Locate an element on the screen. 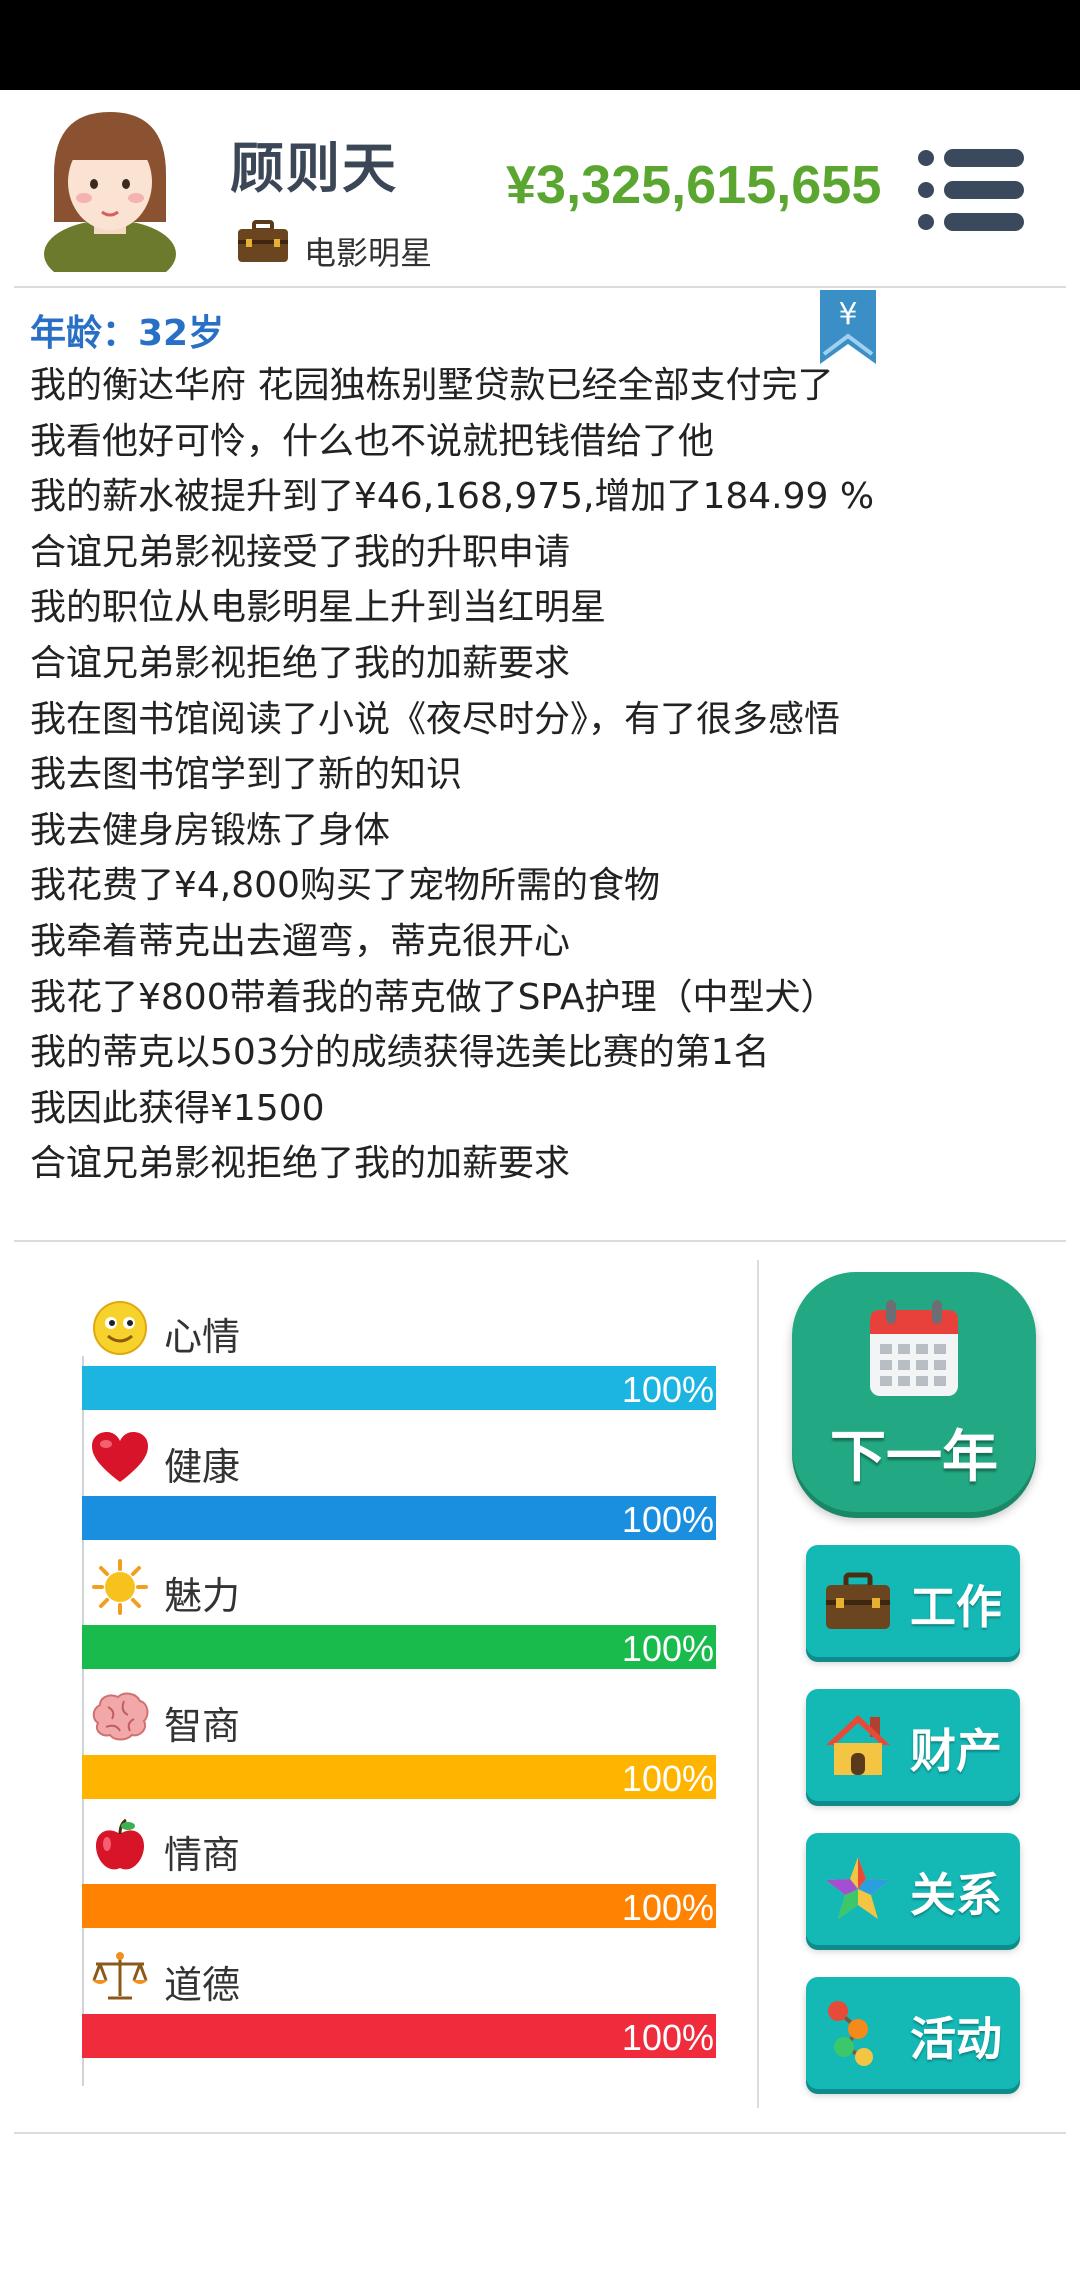 Image resolution: width=1080 pixels, height=2280 pixels. stat-label: 智商 is located at coordinates (202, 1725).